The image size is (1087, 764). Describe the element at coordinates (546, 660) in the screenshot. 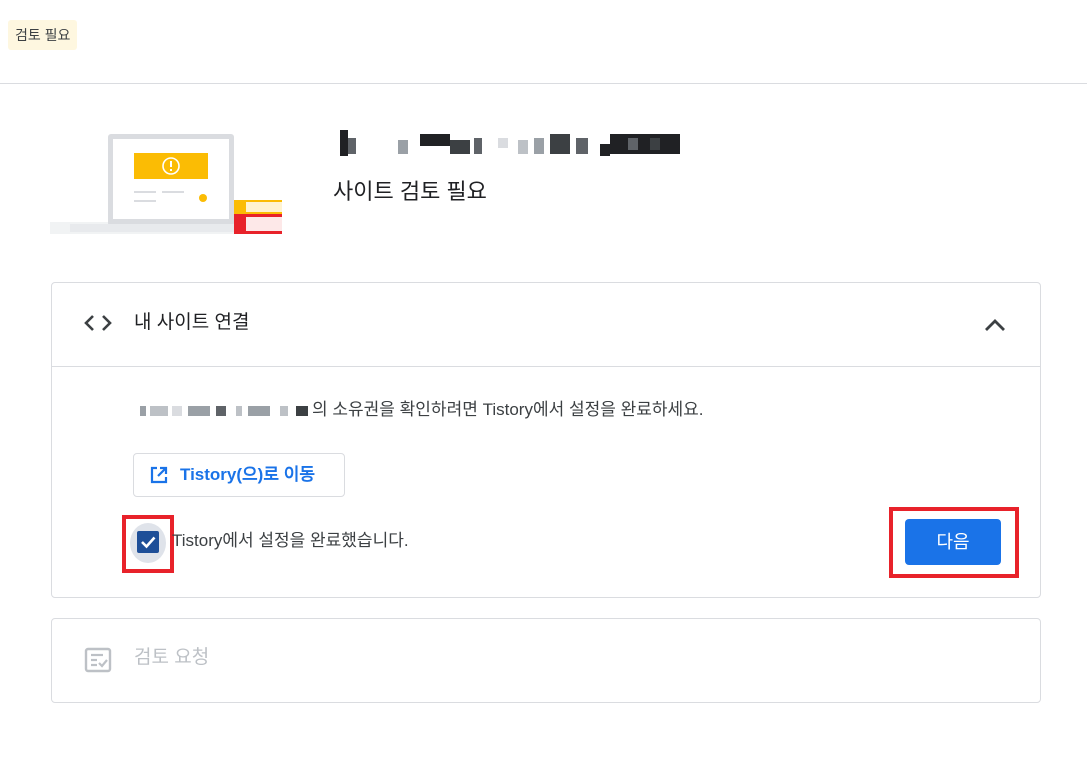

I see `review-request-card: 검토 요청` at that location.